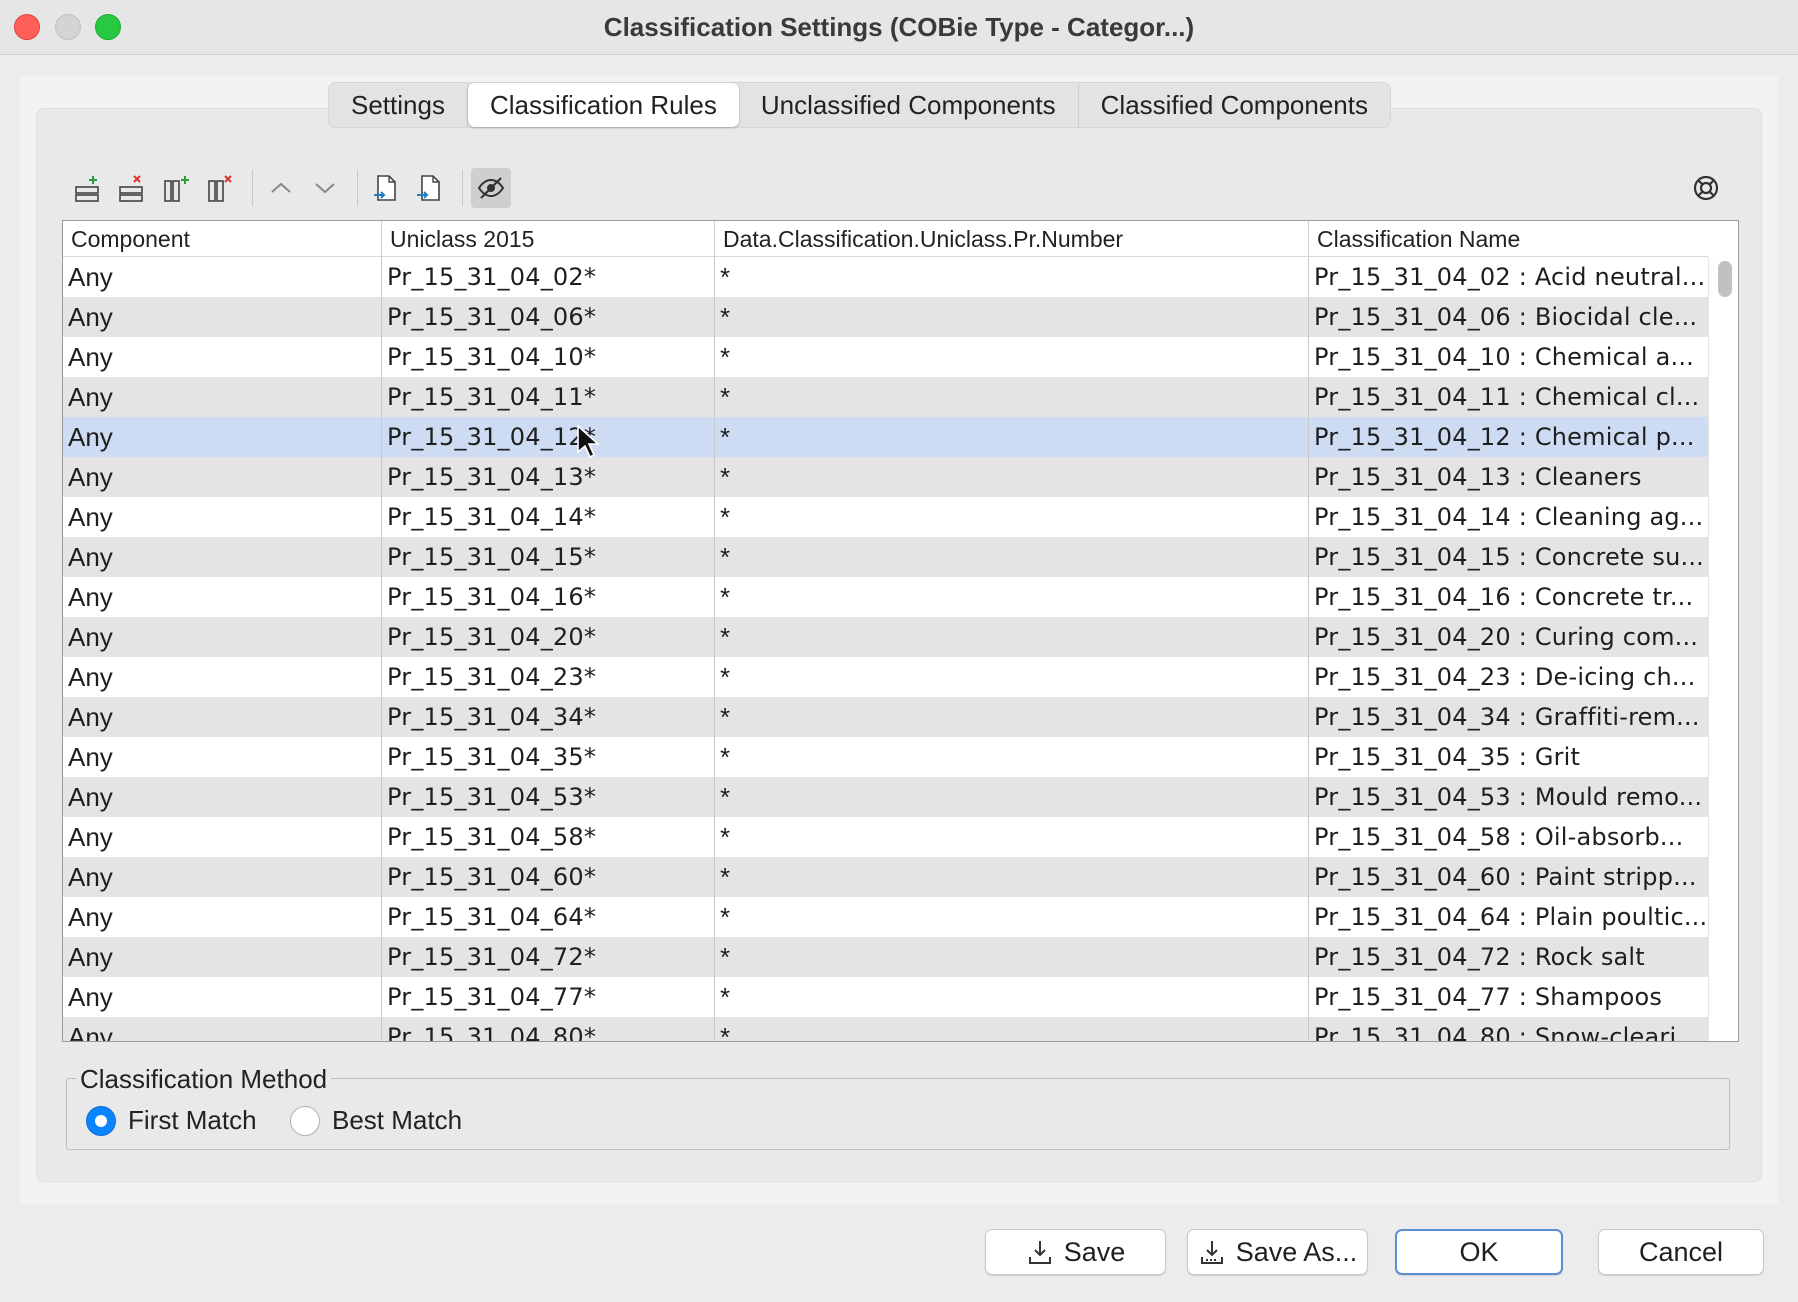 Image resolution: width=1798 pixels, height=1302 pixels. Describe the element at coordinates (1508, 239) in the screenshot. I see `column-header-classification-name: Classification Name` at that location.